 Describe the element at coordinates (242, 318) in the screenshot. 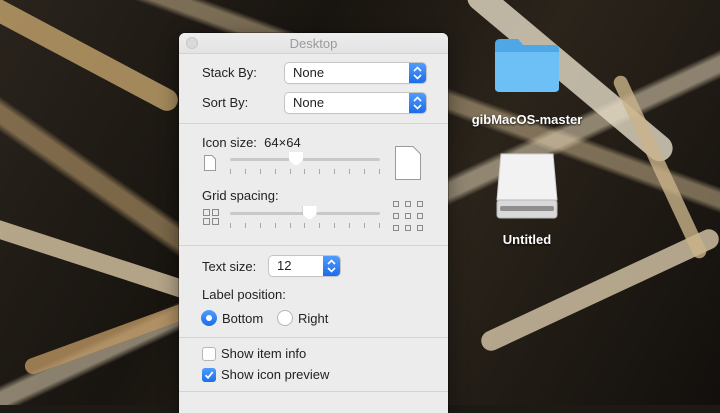

I see `radio-bottom-label: Bottom` at that location.